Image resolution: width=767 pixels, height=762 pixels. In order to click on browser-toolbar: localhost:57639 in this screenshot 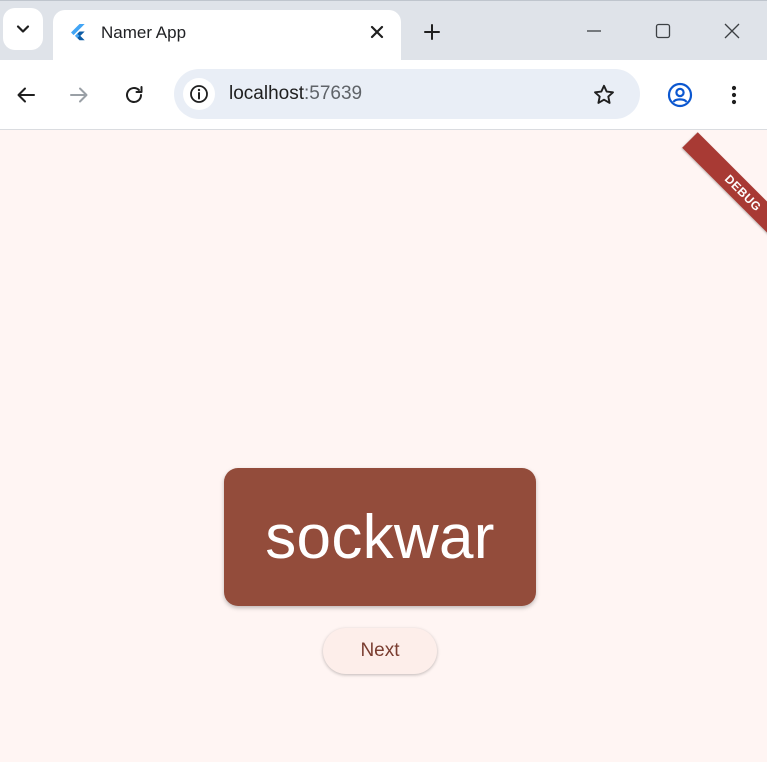, I will do `click(383, 95)`.